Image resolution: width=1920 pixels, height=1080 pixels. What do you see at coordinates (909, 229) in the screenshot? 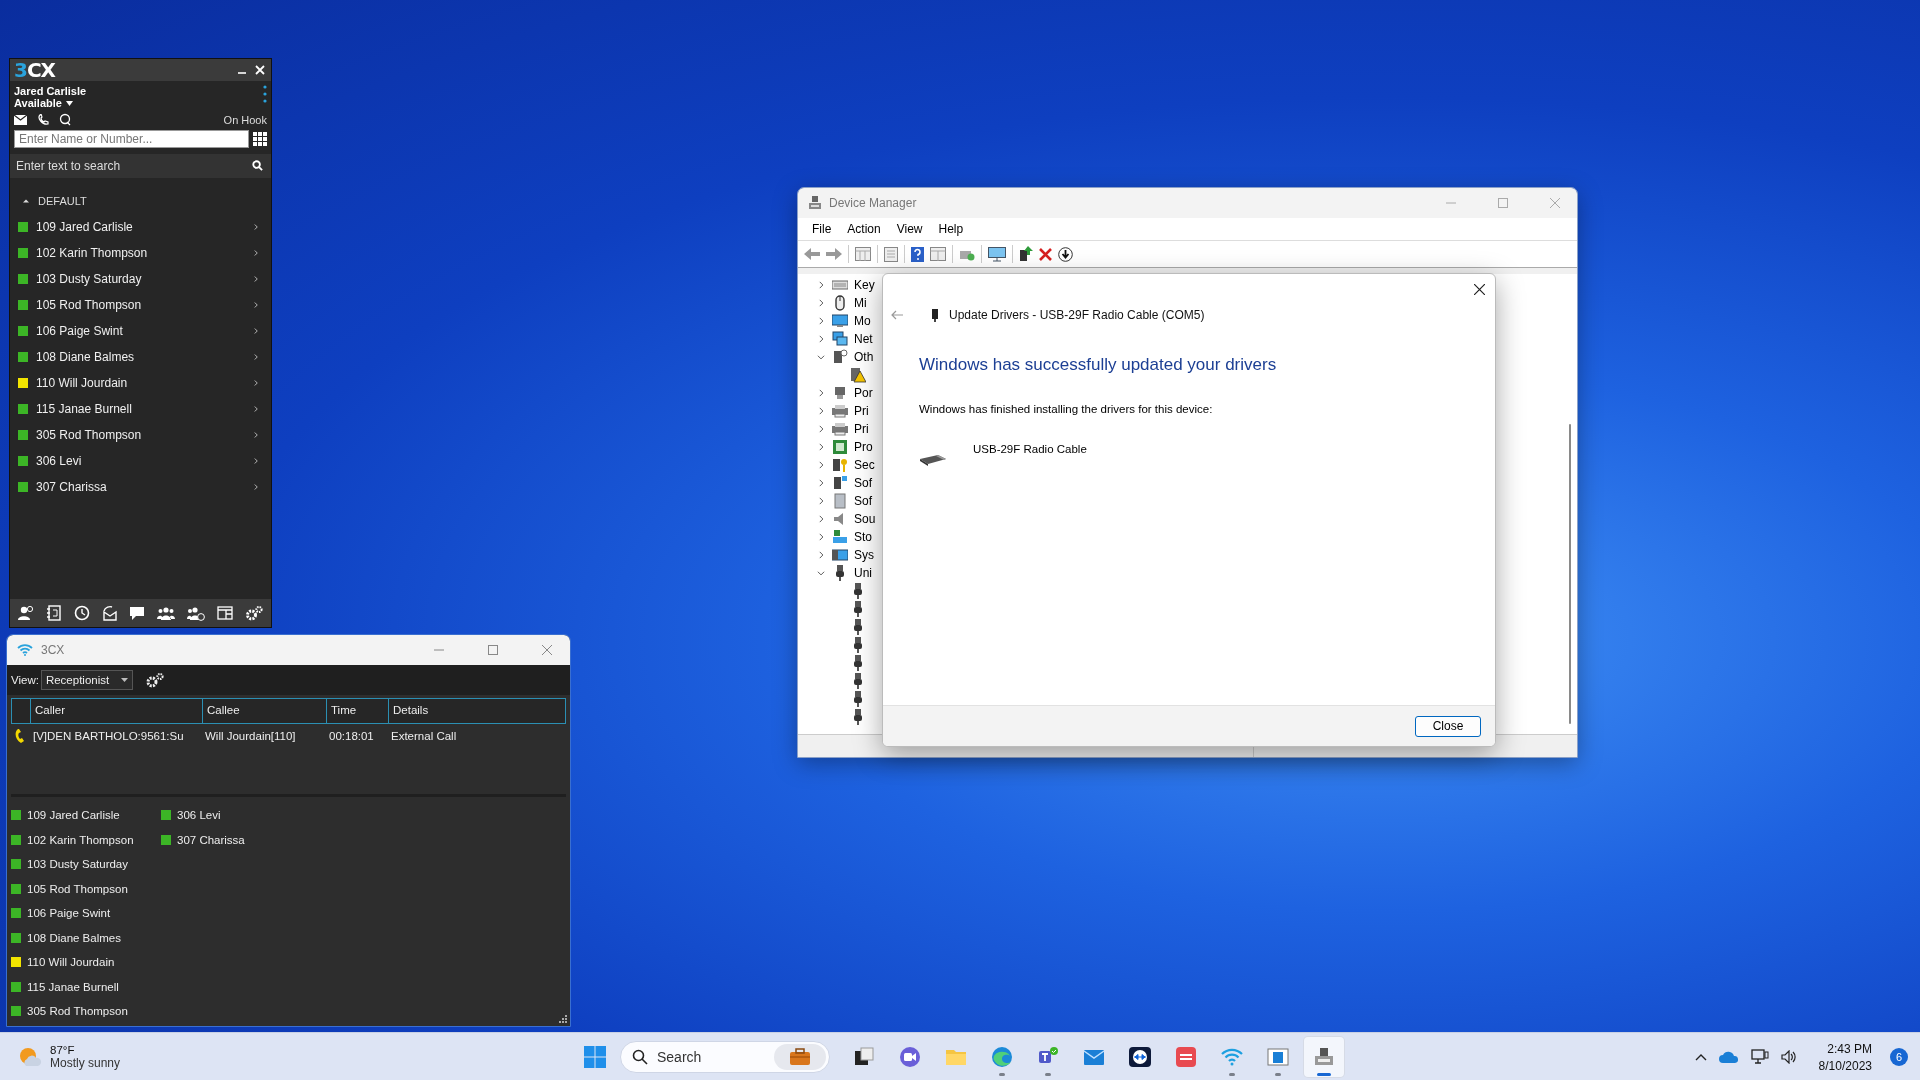
I see `menu-item: View` at bounding box center [909, 229].